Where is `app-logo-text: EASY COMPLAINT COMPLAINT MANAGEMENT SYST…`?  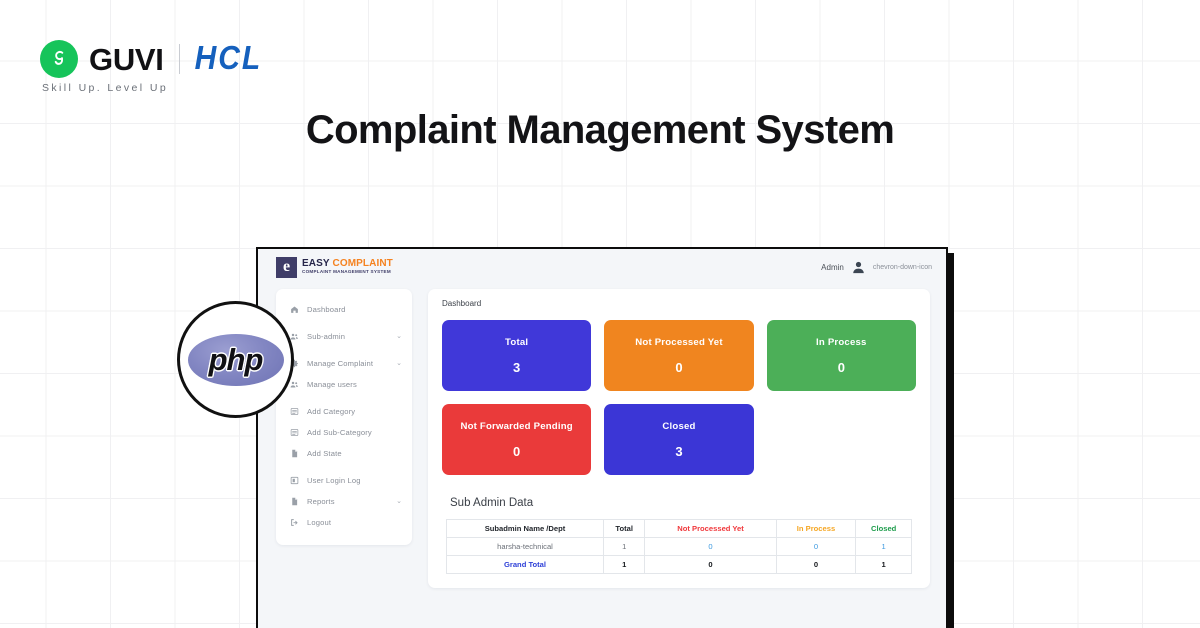 app-logo-text: EASY COMPLAINT COMPLAINT MANAGEMENT SYST… is located at coordinates (347, 267).